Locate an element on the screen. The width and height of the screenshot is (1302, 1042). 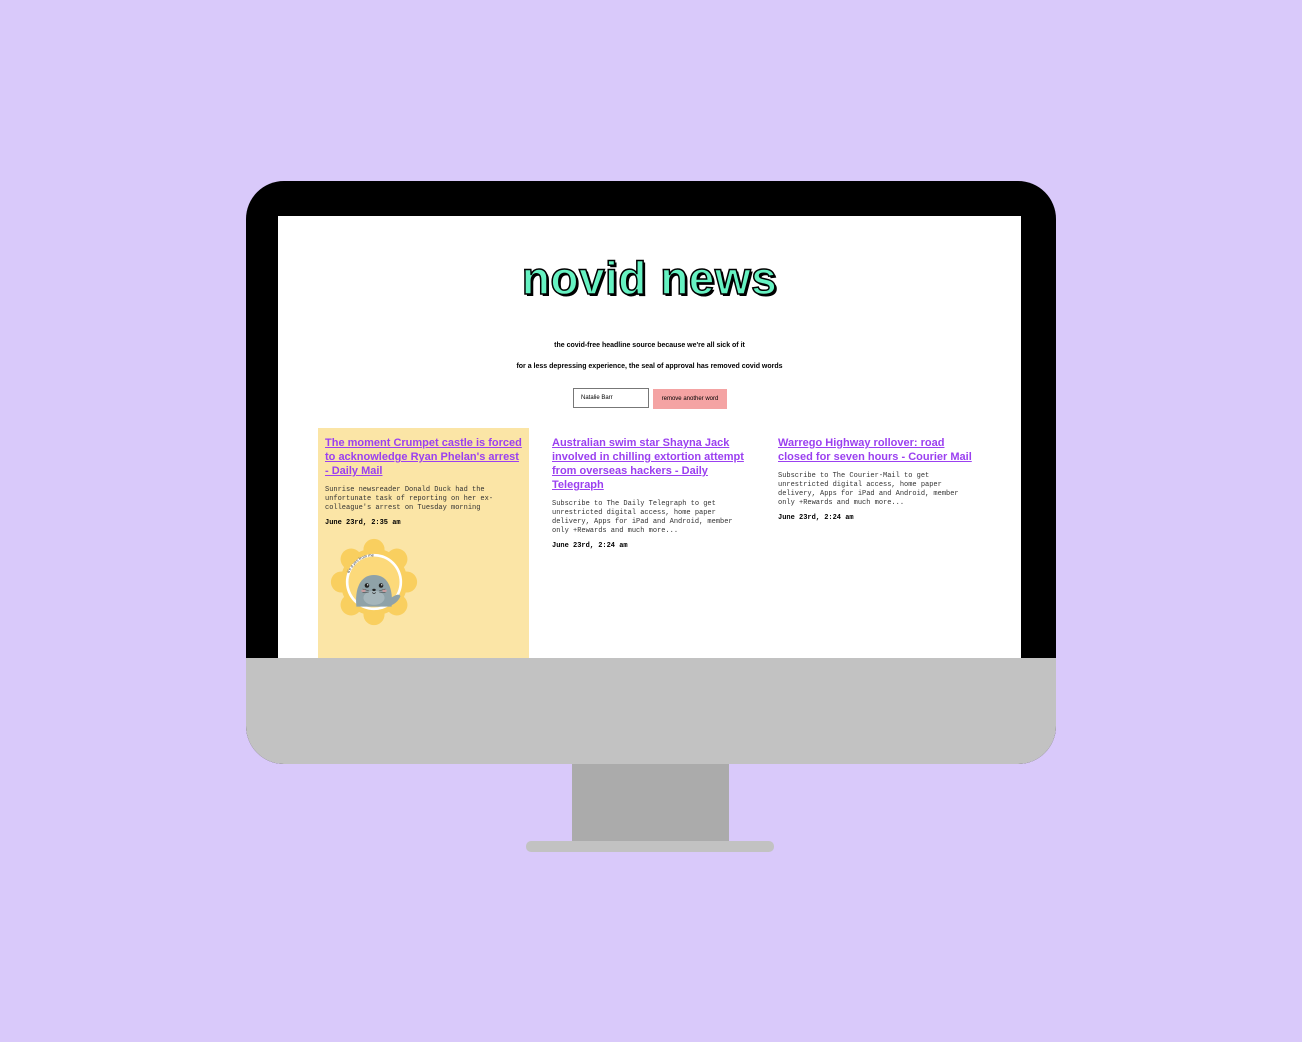
remove-word-button: remove another word is located at coordinates (690, 399).